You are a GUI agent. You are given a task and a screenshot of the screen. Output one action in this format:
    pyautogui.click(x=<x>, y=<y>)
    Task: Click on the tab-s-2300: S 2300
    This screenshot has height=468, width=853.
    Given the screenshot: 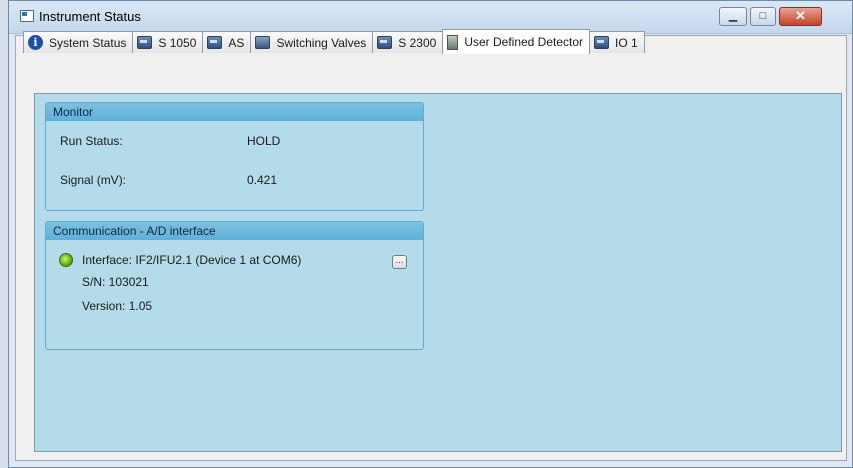 What is the action you would take?
    pyautogui.click(x=408, y=42)
    